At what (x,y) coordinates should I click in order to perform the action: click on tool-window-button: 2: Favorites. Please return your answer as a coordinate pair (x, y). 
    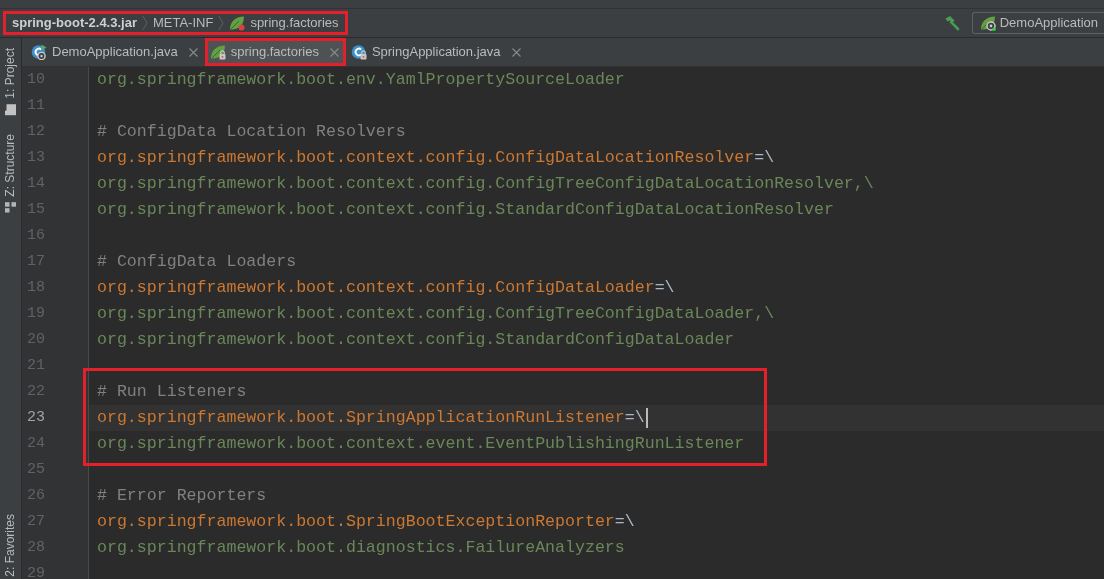
    Looking at the image, I should click on (10, 545).